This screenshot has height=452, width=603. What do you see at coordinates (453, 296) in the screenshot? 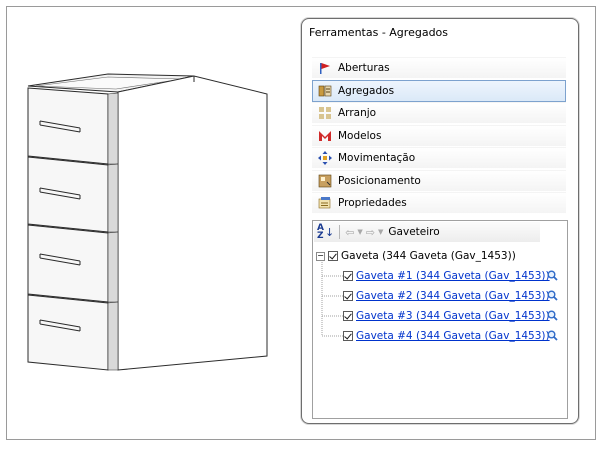
I see `tree-item-link: Gaveta #2 (344 Gaveta (Gav_1453))` at bounding box center [453, 296].